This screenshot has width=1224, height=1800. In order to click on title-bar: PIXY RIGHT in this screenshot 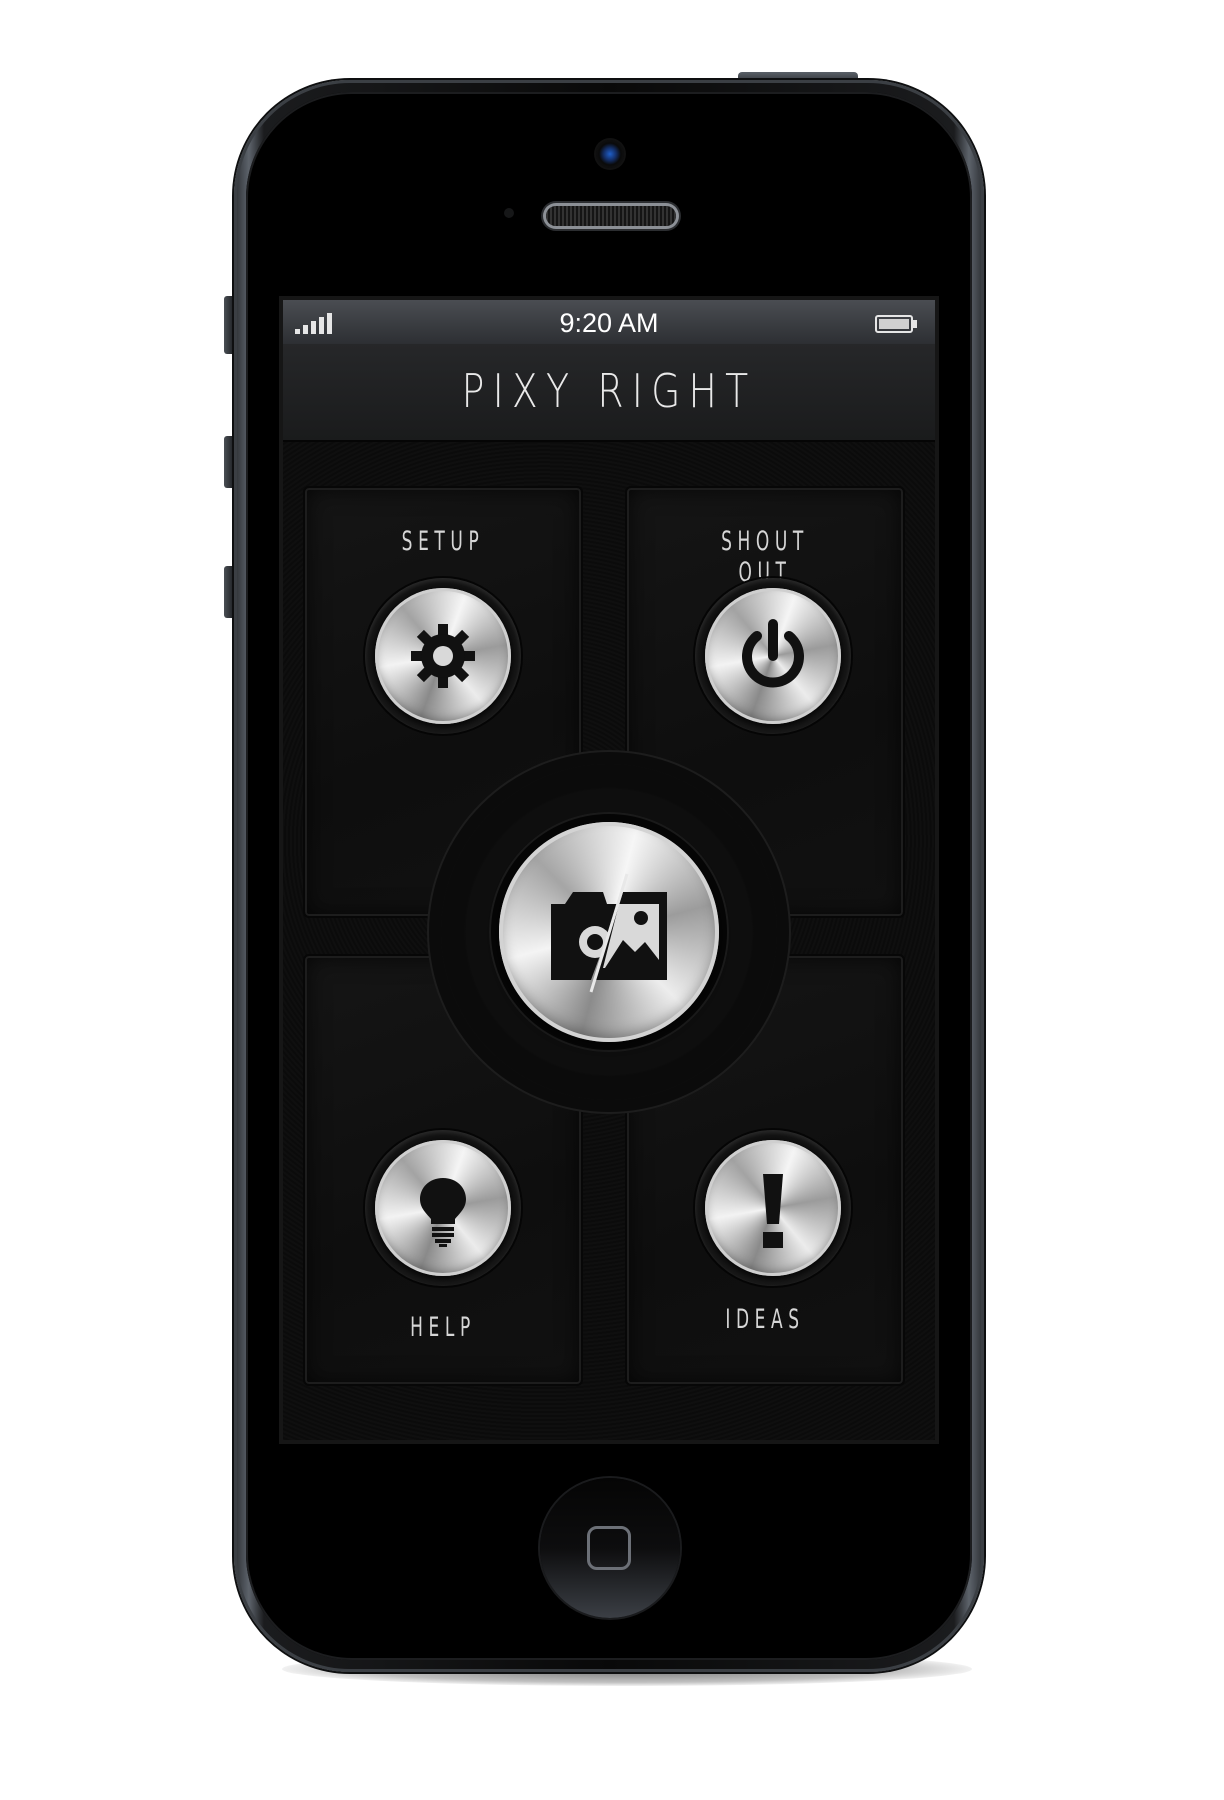, I will do `click(609, 393)`.